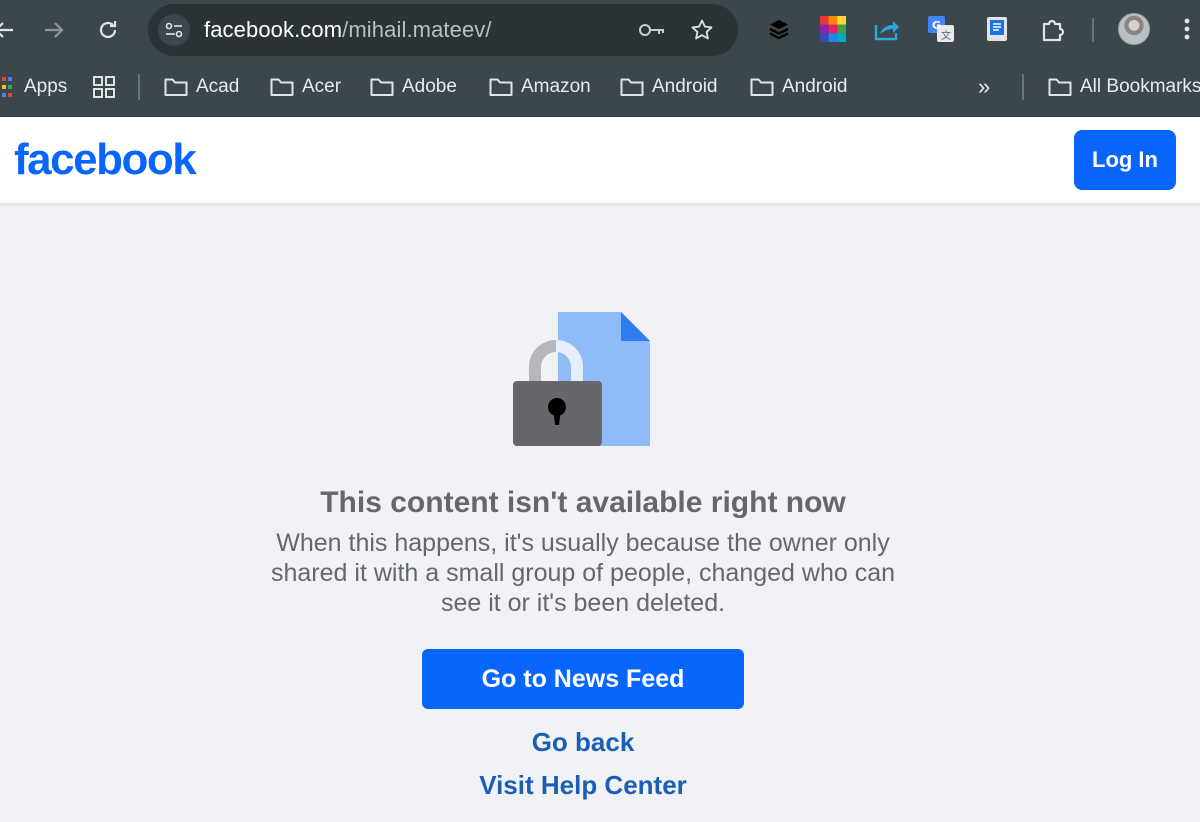 The image size is (1200, 822). Describe the element at coordinates (104, 87) in the screenshot. I see `tab-groups-icon` at that location.